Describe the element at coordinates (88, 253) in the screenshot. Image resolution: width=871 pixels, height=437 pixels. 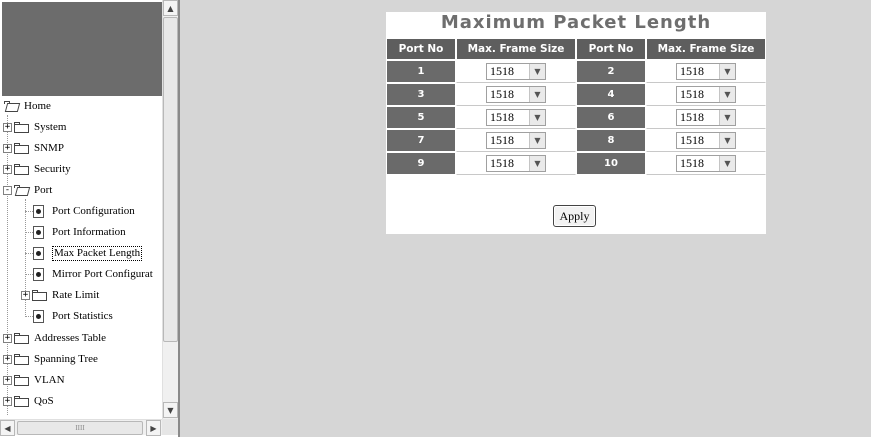
I see `nav-item-max-packet-length: Max Packet Length` at that location.